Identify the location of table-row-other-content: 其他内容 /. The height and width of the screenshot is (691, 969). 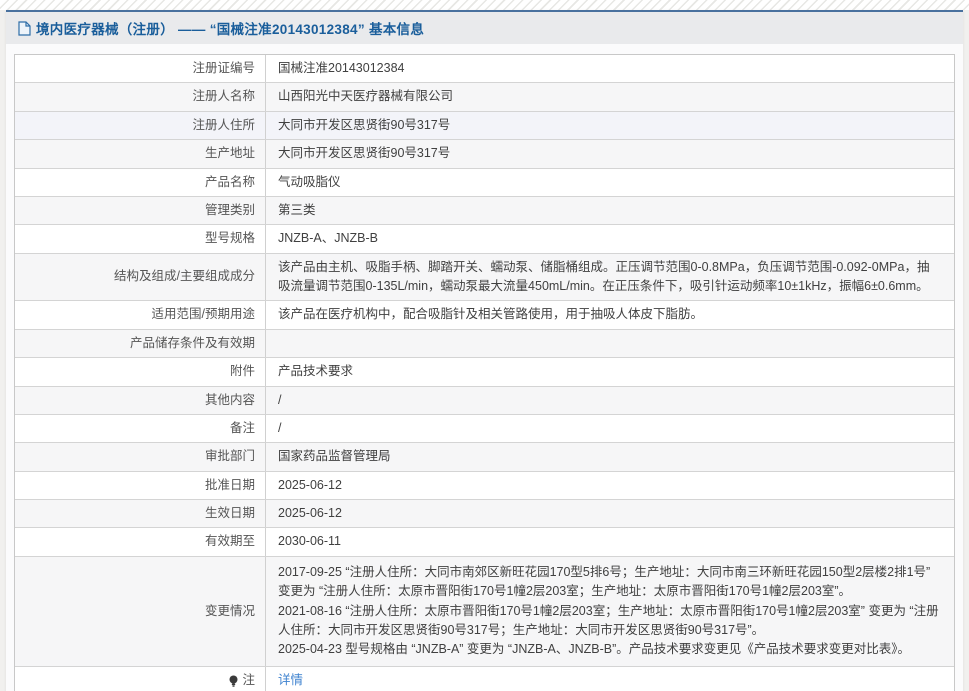
(484, 400).